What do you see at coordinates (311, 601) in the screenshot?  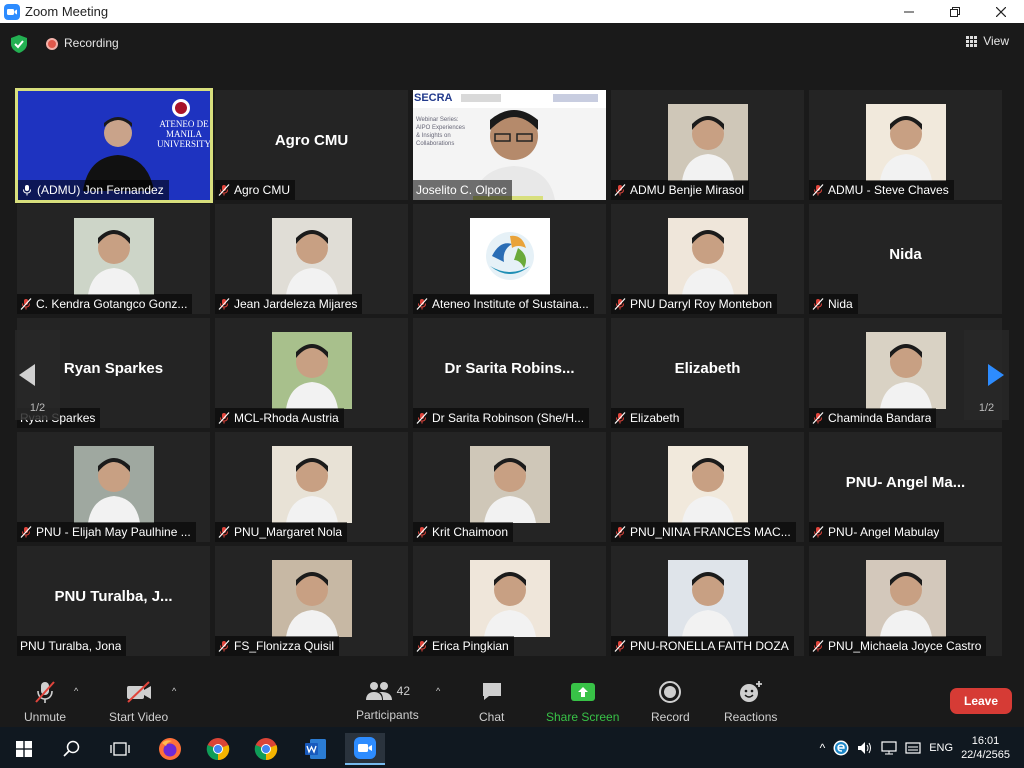 I see `participant-tile: FS_Flonizza Quisil` at bounding box center [311, 601].